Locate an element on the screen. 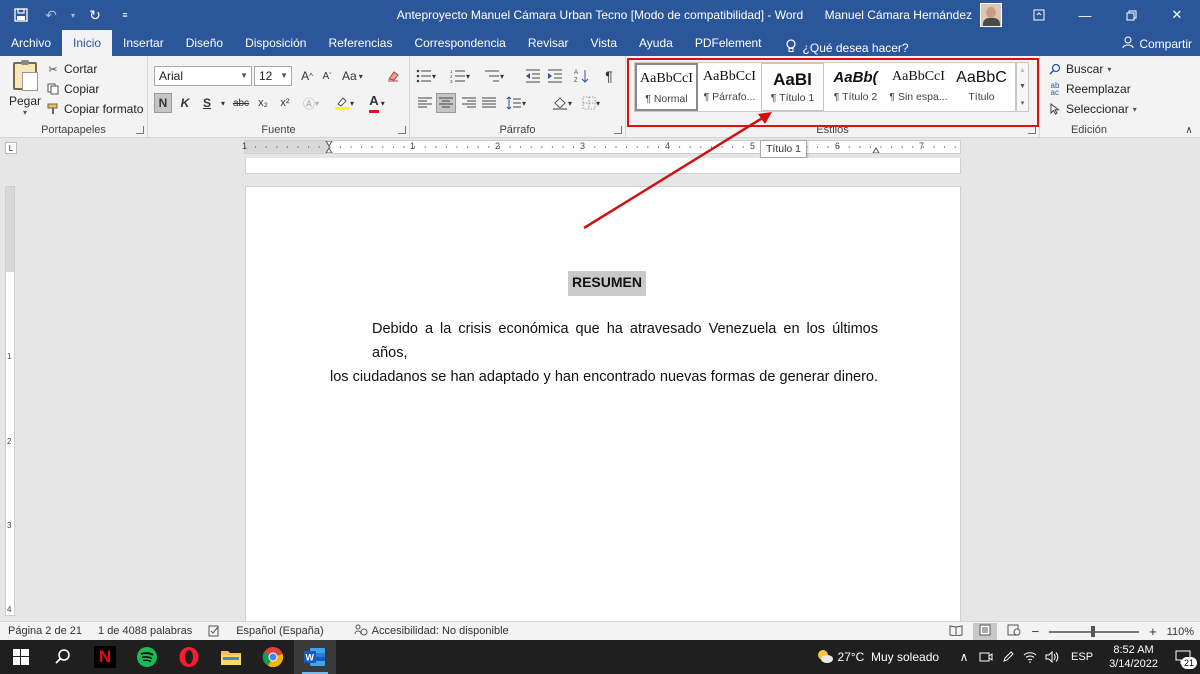  cut-button: ✂ Cortar is located at coordinates (71, 69).